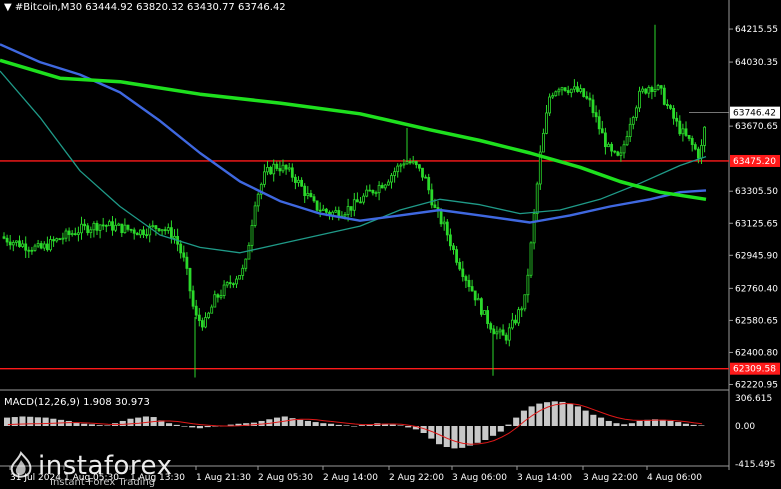 The height and width of the screenshot is (489, 781). What do you see at coordinates (8, 7) in the screenshot?
I see `dropdown-triangle-icon: ▼` at bounding box center [8, 7].